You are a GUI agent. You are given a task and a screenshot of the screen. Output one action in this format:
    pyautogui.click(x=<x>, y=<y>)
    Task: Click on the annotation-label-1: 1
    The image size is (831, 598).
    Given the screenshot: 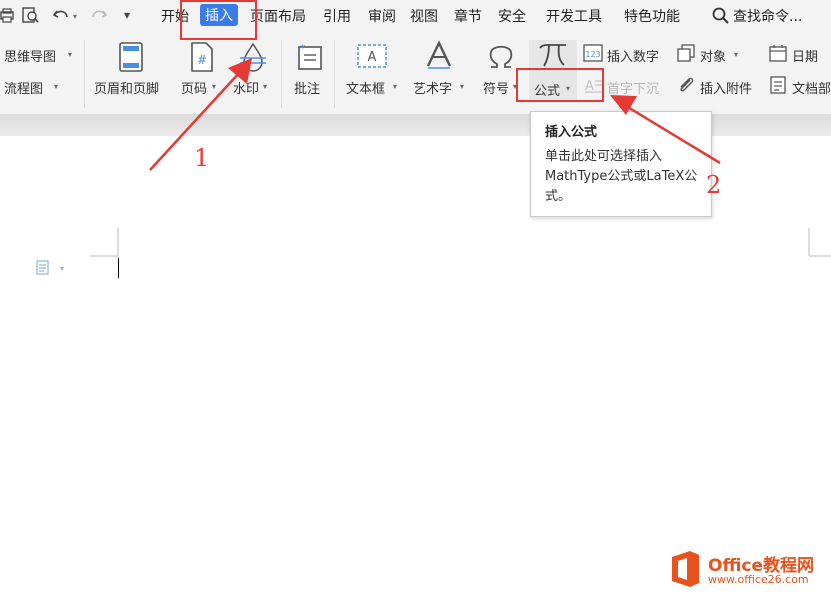 What is the action you would take?
    pyautogui.click(x=202, y=158)
    